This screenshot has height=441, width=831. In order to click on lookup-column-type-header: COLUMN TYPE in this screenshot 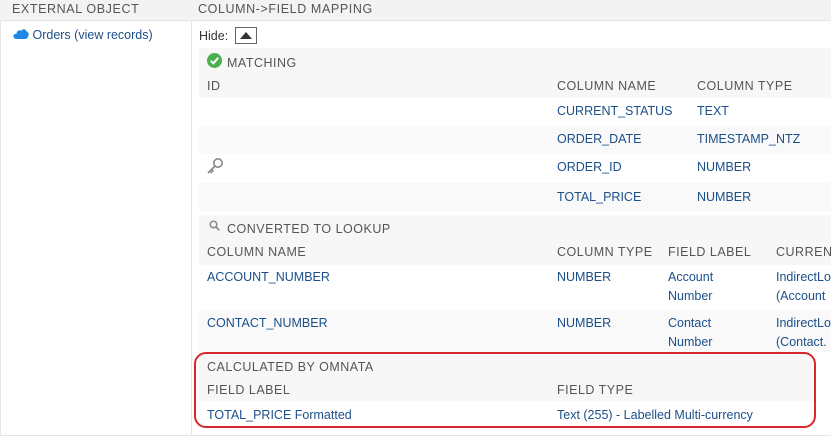, I will do `click(605, 252)`.